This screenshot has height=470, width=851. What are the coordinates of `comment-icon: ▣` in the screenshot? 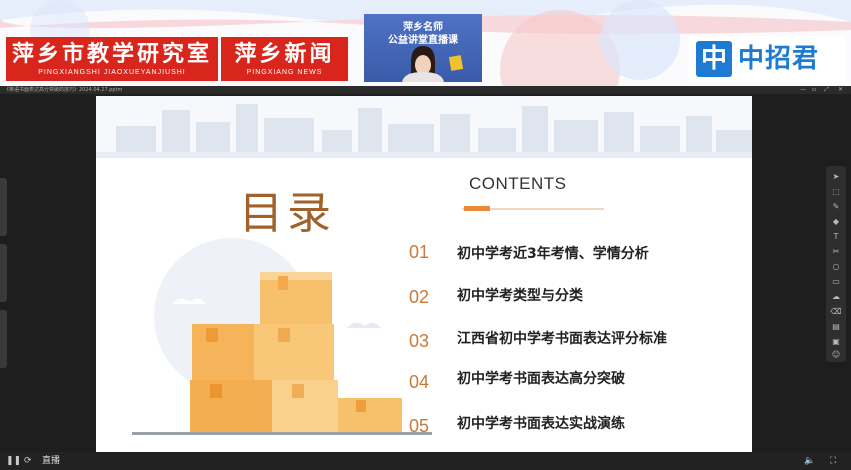 It's located at (836, 342).